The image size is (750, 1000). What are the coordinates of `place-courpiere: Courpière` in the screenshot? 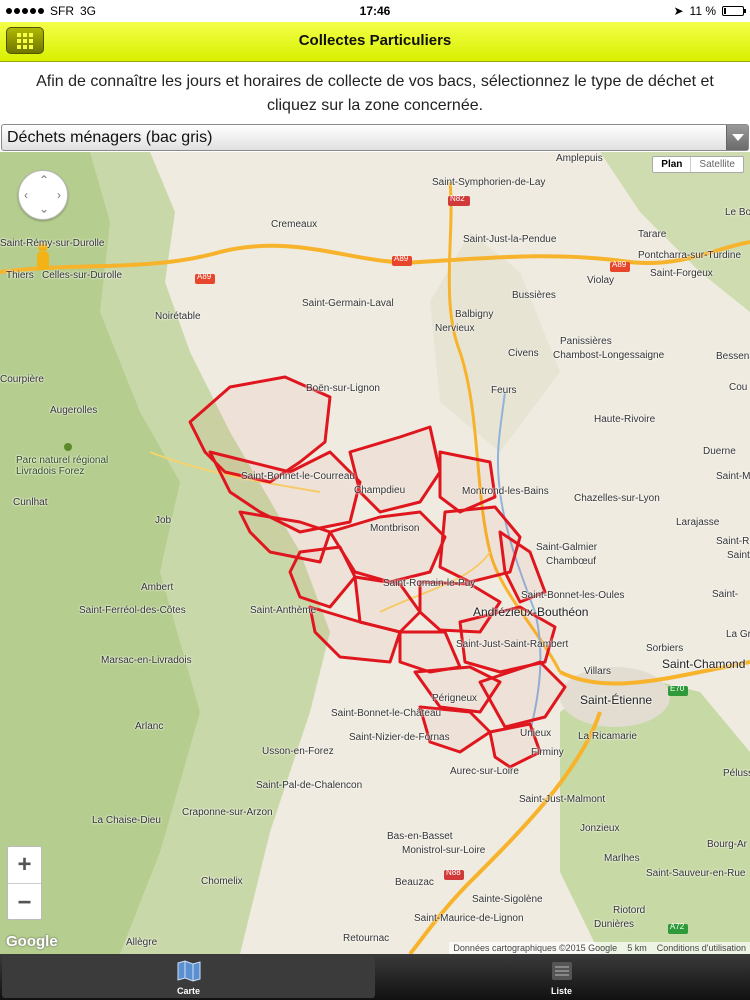 It's located at (22, 379).